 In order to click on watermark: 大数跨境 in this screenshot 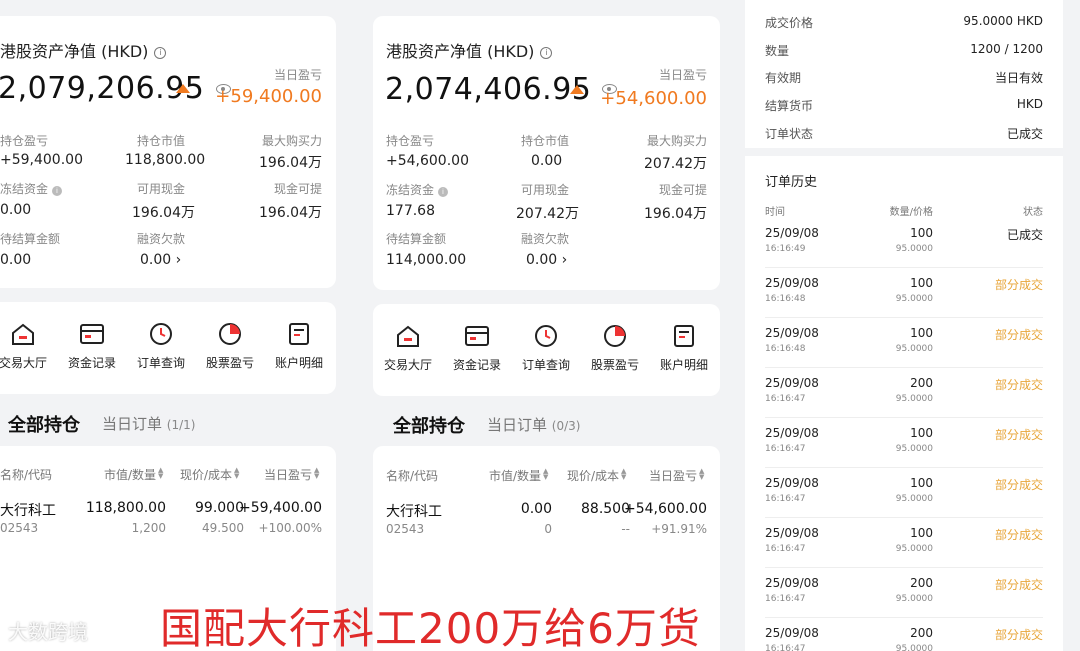, I will do `click(48, 632)`.